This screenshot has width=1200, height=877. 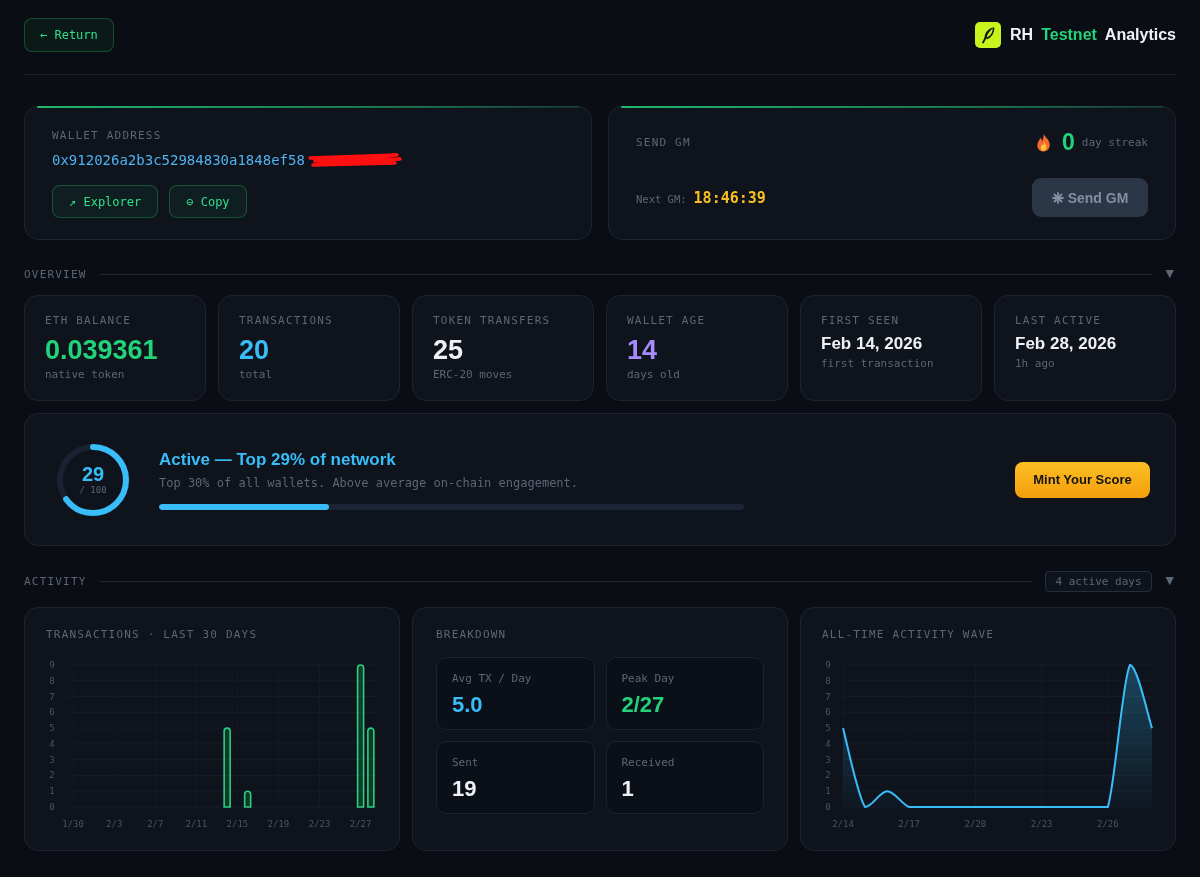 I want to click on stat-label: TRANSACTIONS, so click(x=286, y=320).